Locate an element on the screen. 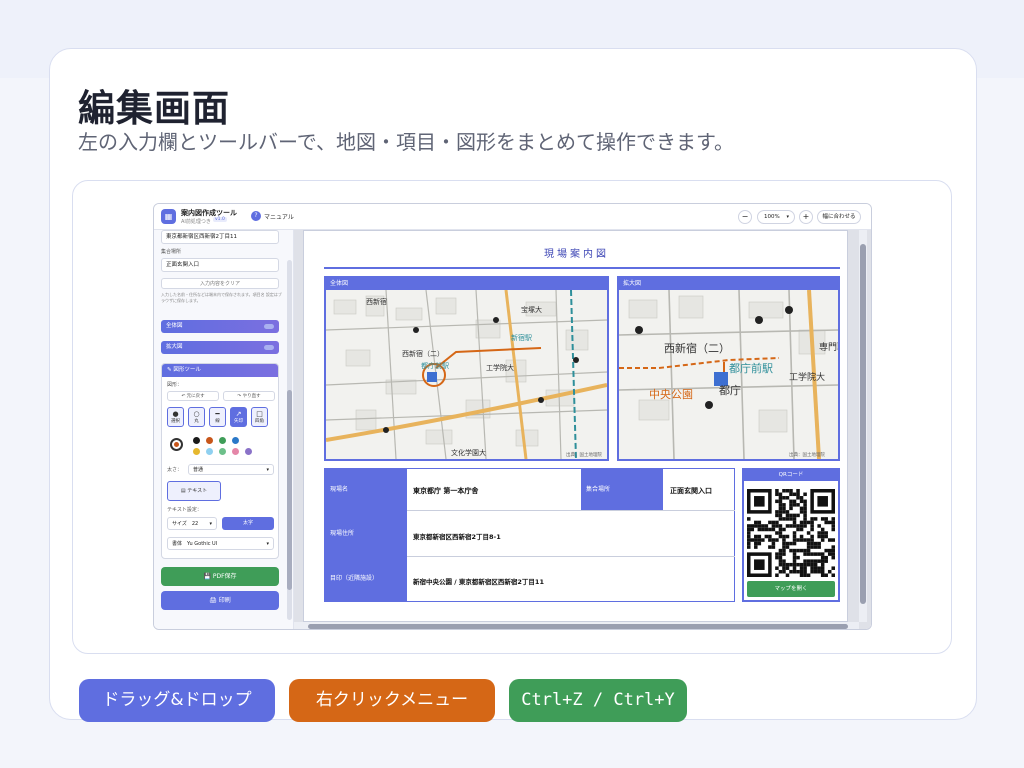  svg-text: 都庁 is located at coordinates (730, 390).